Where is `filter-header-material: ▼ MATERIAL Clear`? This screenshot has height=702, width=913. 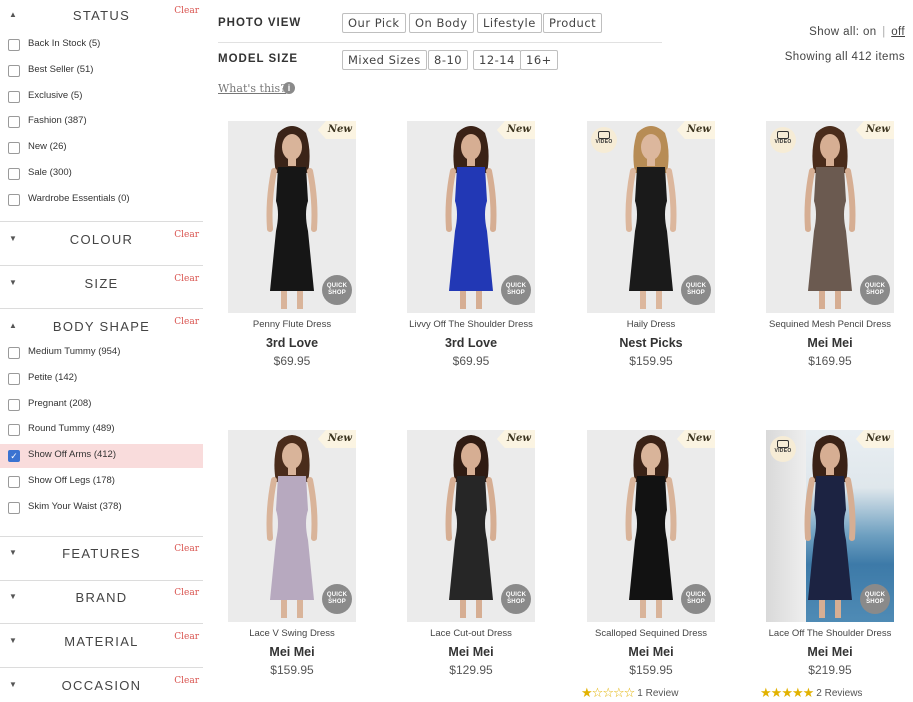
filter-header-material: ▼ MATERIAL Clear is located at coordinates (101, 643).